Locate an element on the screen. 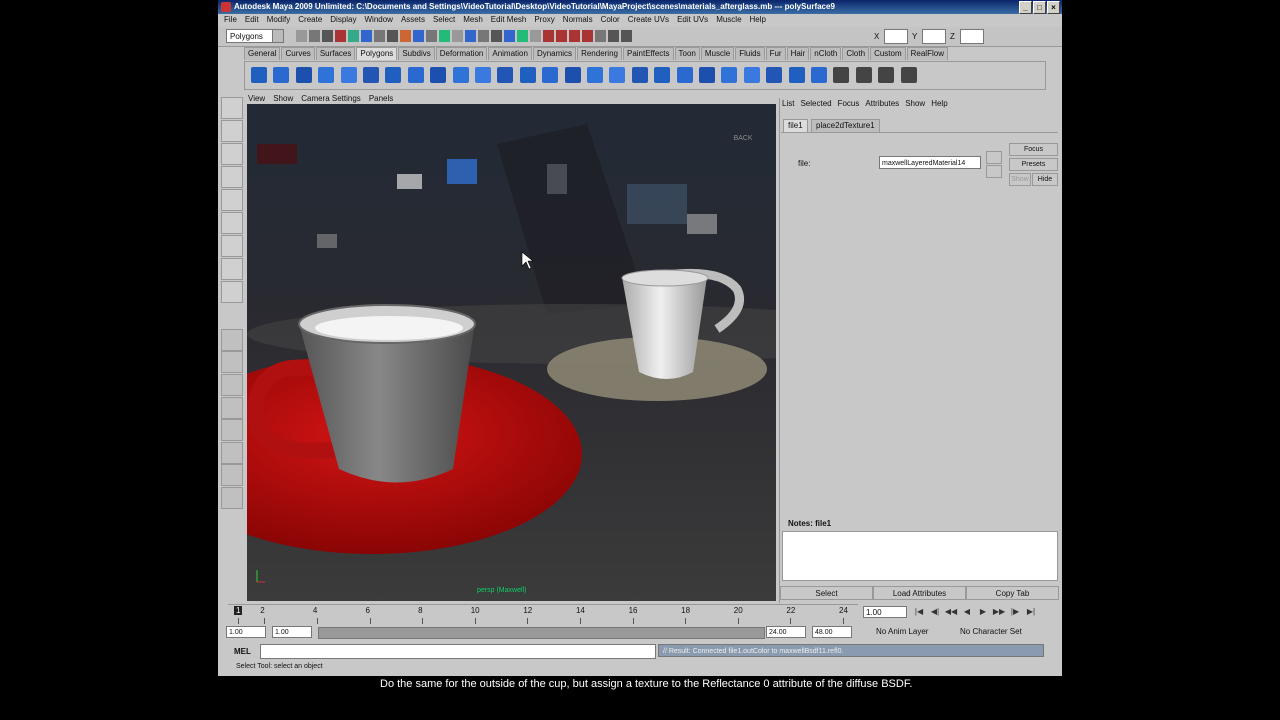 This screenshot has width=1280, height=720. play-backward-icon: ◀ is located at coordinates (967, 612).